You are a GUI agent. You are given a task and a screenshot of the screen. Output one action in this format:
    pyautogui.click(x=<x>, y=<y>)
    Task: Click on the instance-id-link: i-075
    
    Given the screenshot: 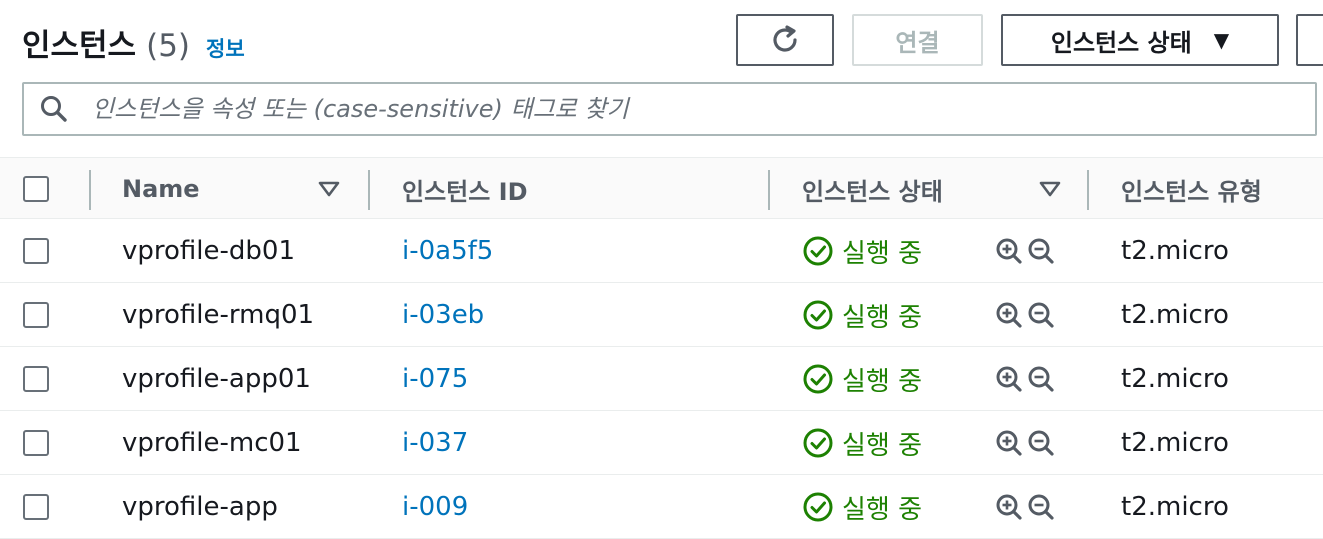 What is the action you would take?
    pyautogui.click(x=435, y=379)
    